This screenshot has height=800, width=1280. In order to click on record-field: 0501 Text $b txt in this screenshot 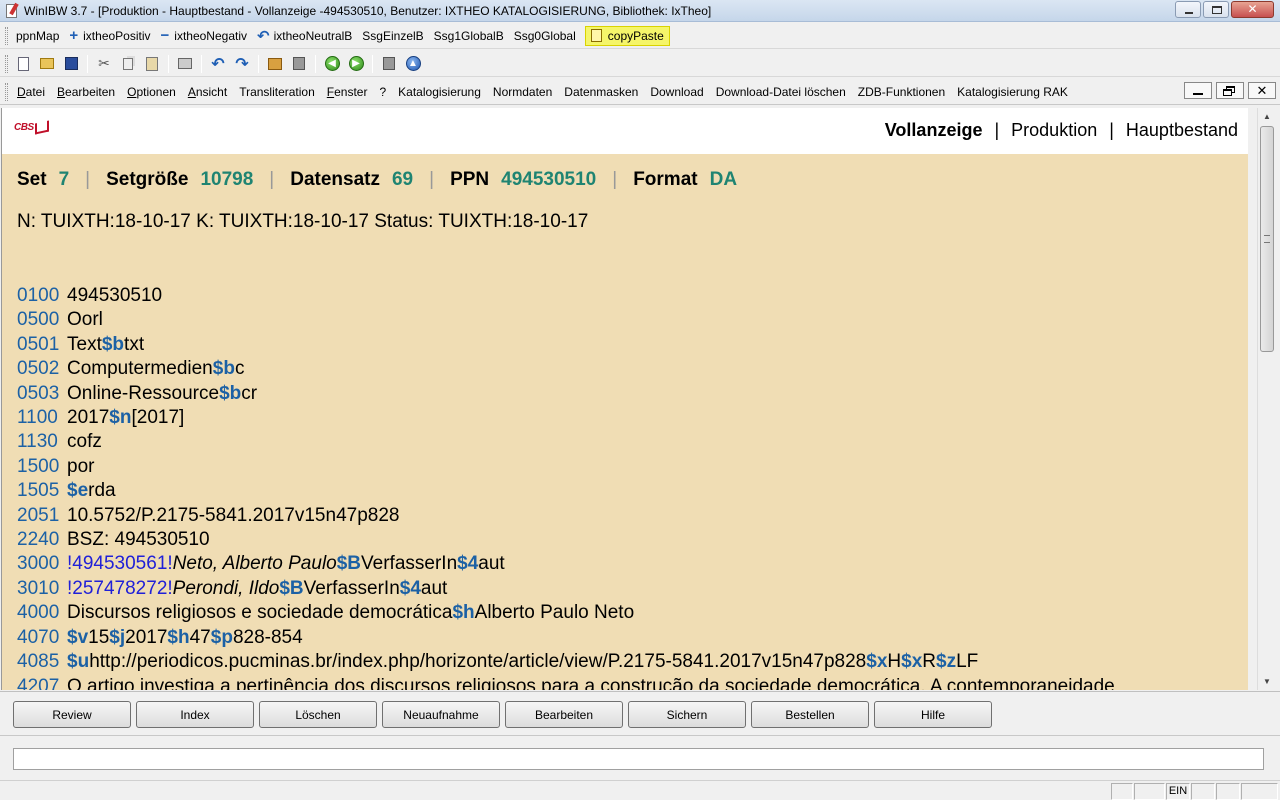, I will do `click(566, 345)`.